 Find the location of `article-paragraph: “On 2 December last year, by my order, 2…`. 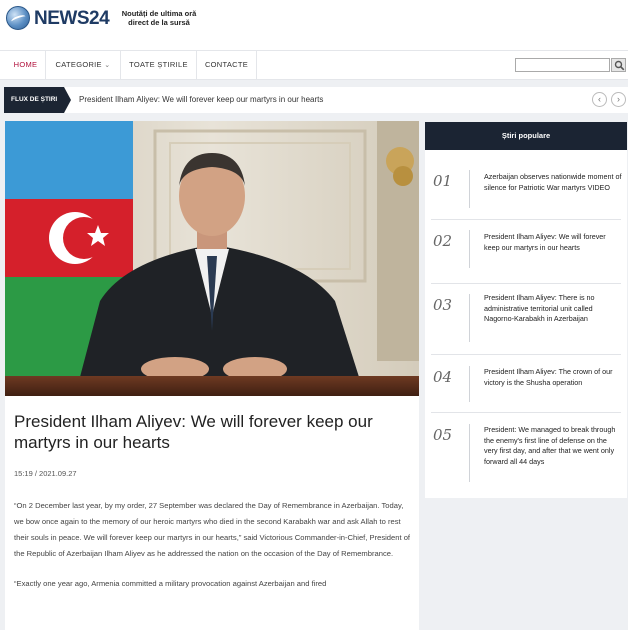

article-paragraph: “On 2 December last year, by my order, 2… is located at coordinates (212, 529).